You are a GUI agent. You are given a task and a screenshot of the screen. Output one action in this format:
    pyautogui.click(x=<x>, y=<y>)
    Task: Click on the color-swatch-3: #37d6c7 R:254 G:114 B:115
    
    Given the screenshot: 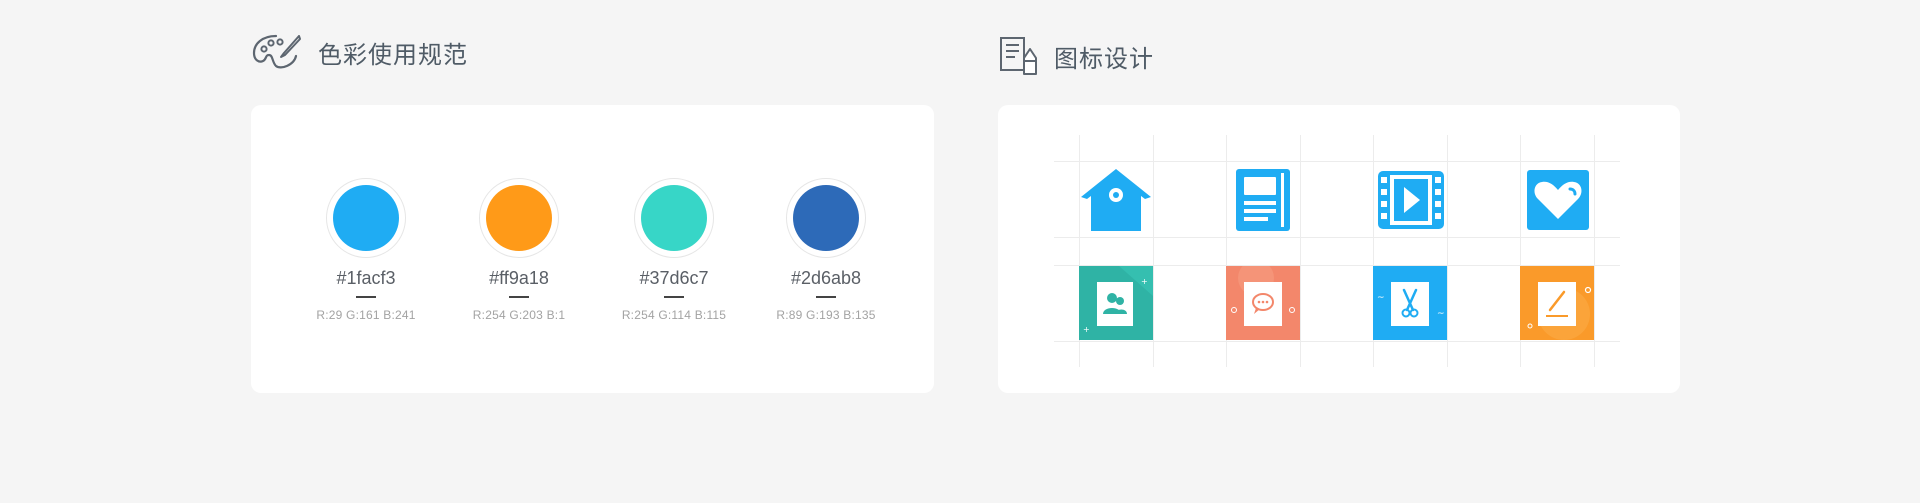 What is the action you would take?
    pyautogui.click(x=674, y=250)
    